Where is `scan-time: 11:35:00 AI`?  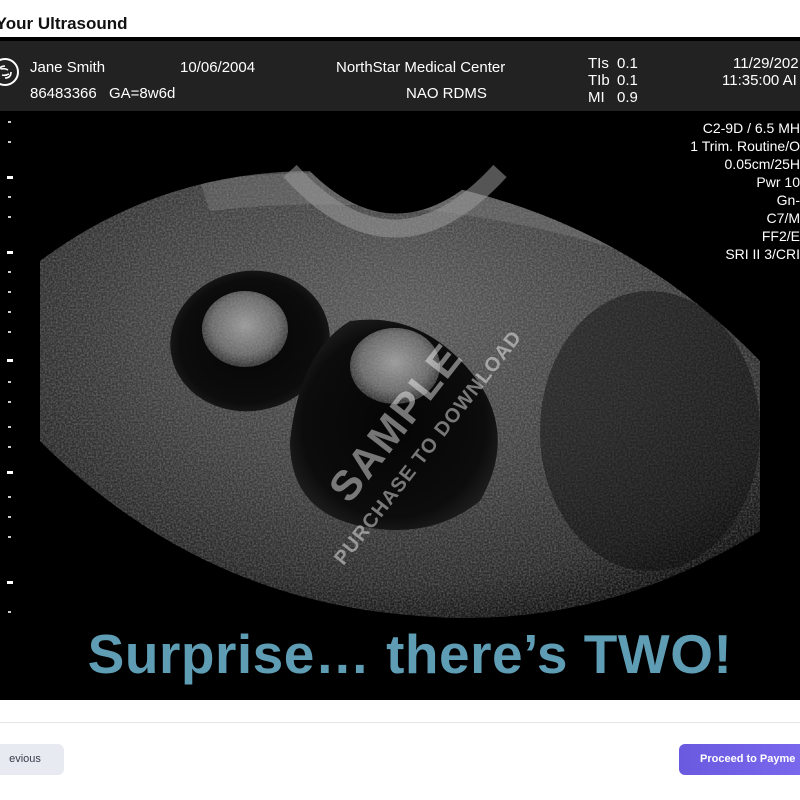 scan-time: 11:35:00 AI is located at coordinates (759, 80).